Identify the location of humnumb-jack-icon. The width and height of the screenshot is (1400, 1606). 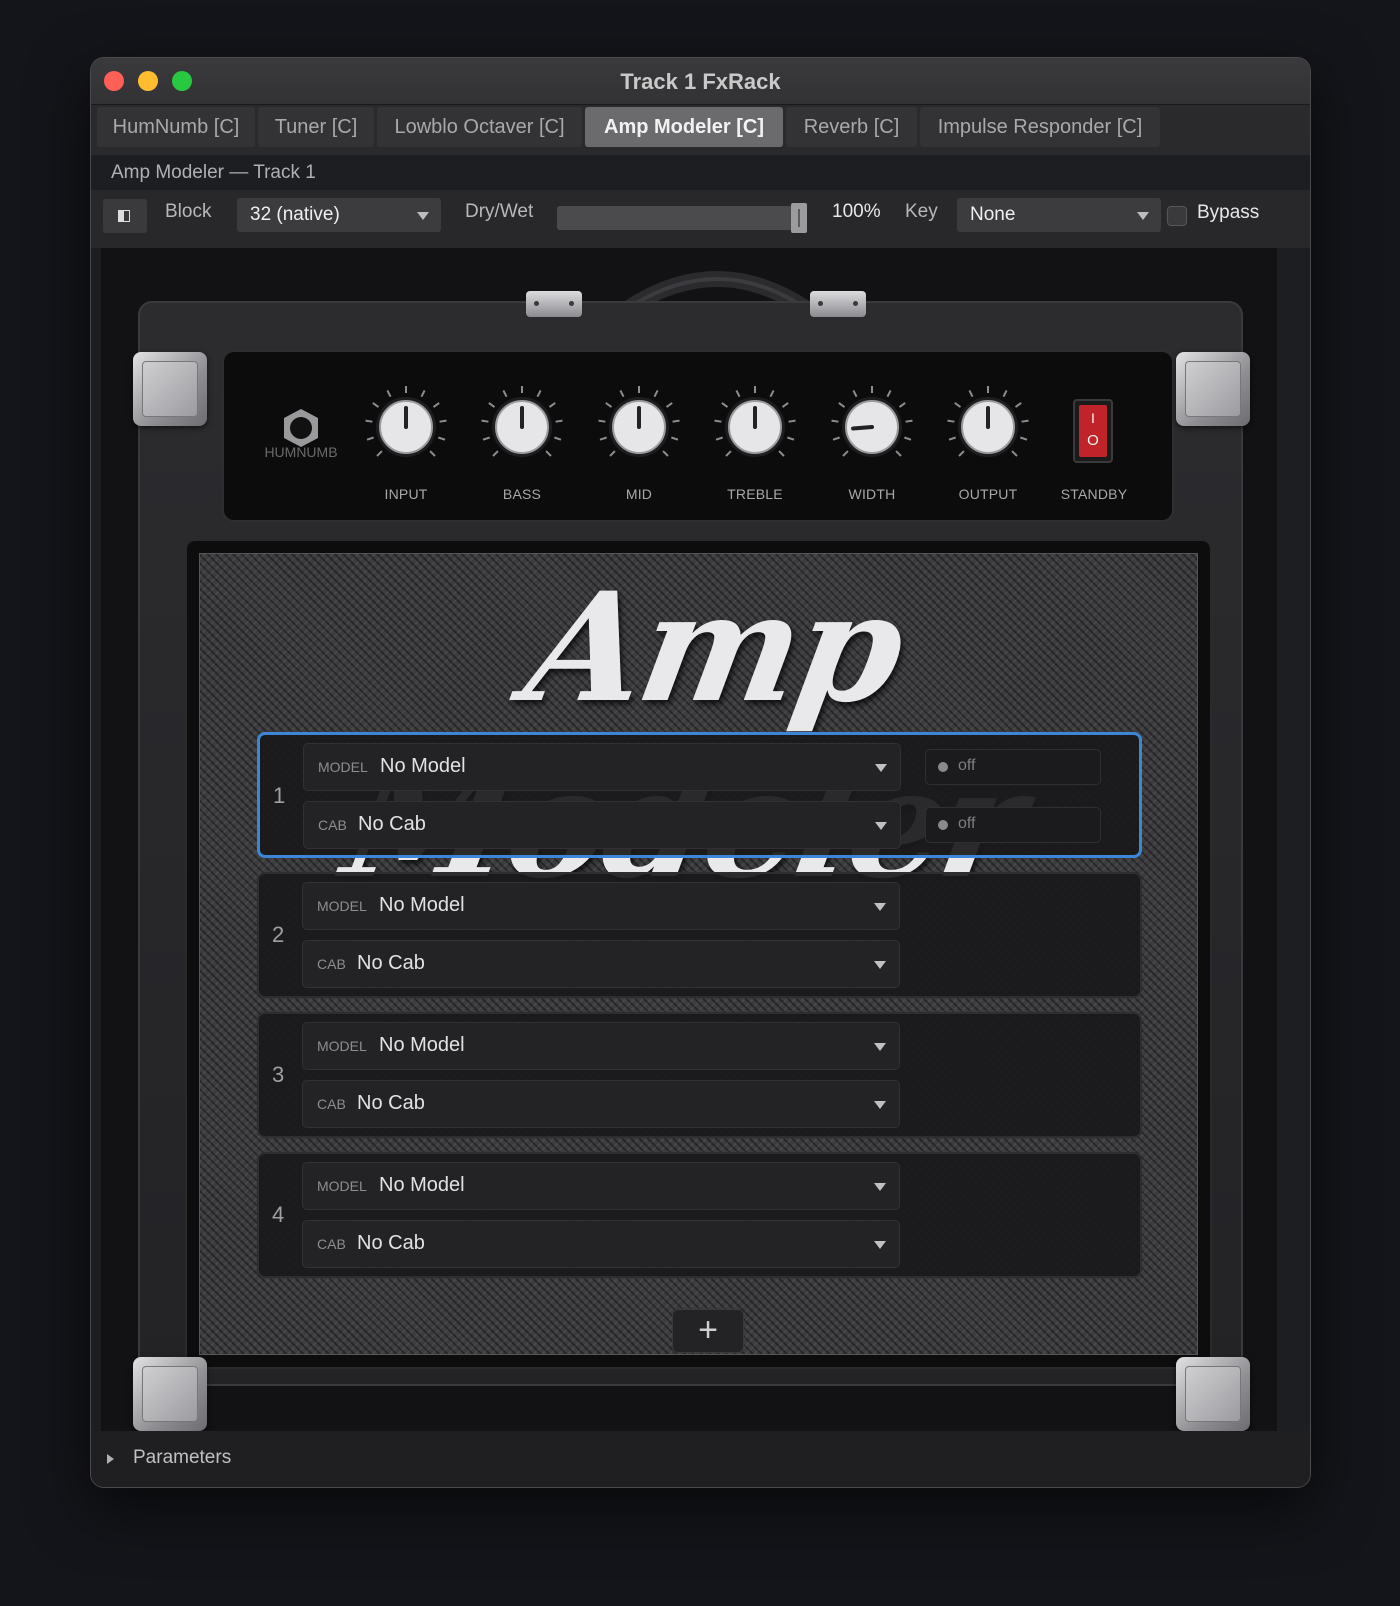
(301, 428).